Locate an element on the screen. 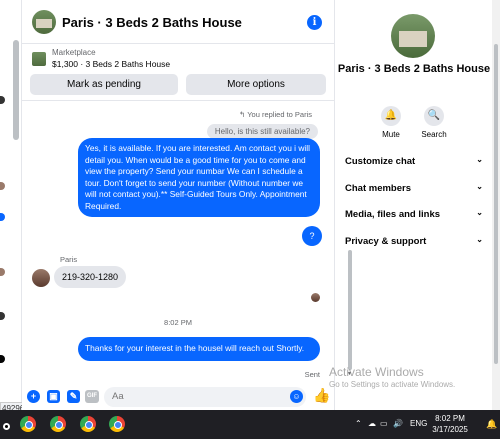  section-label: Media, files and links is located at coordinates (393, 214).